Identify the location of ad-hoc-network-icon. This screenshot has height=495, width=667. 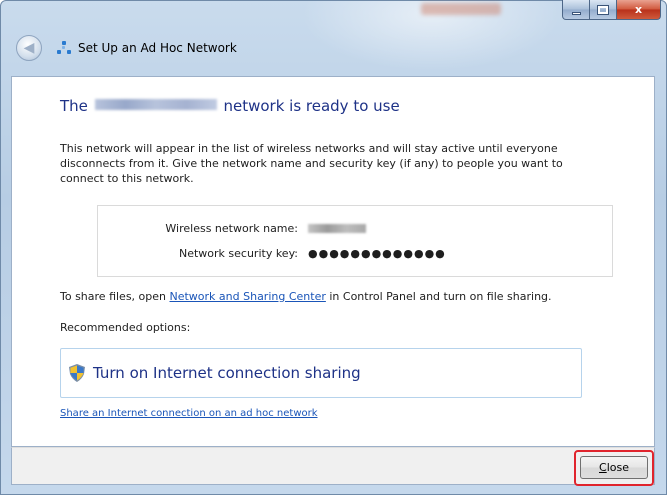
(64, 48).